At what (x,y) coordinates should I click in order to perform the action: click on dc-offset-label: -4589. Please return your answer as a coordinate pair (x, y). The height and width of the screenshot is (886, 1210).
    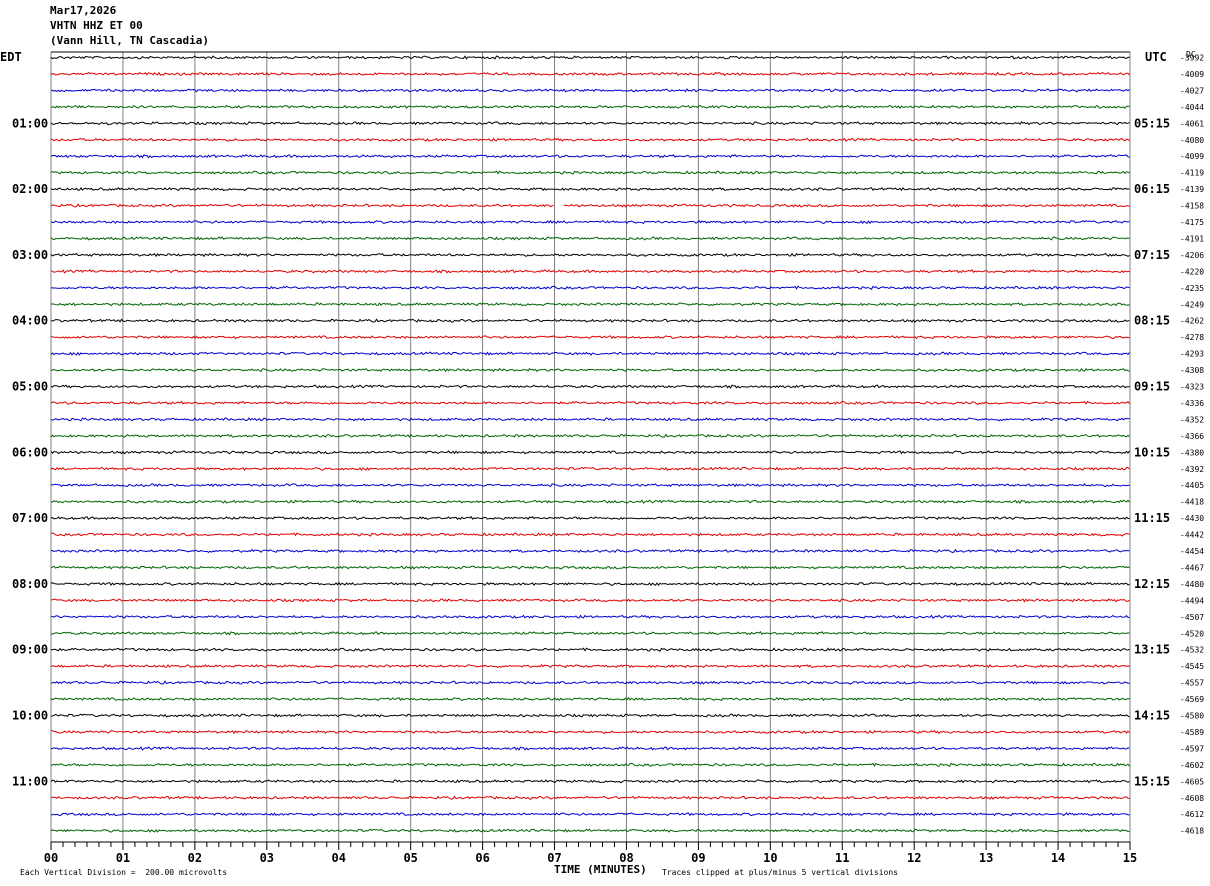
    Looking at the image, I should click on (1192, 732).